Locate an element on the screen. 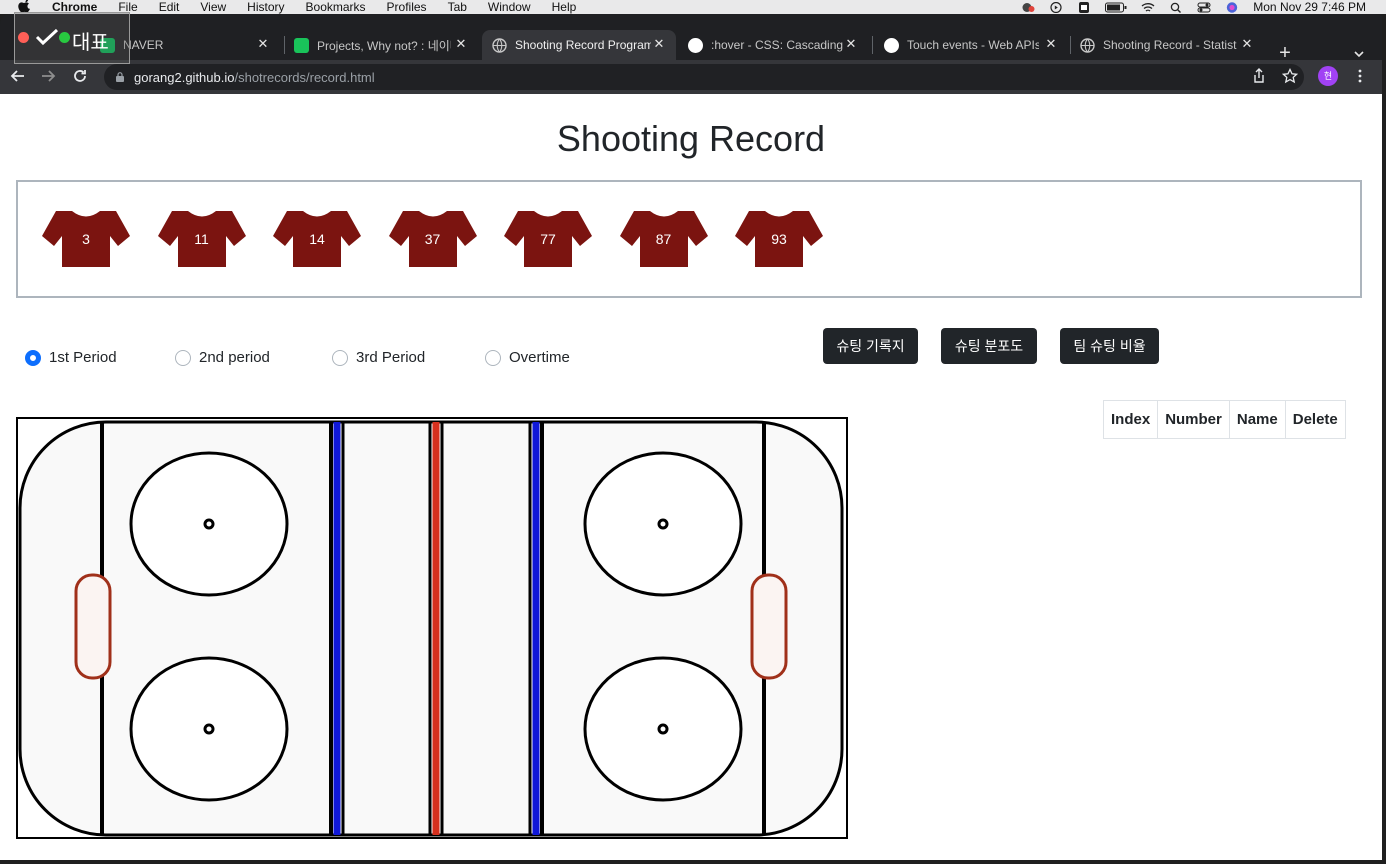 The width and height of the screenshot is (1386, 864). tab-touch-events: Touch events - Web APIs ✕ is located at coordinates (976, 45).